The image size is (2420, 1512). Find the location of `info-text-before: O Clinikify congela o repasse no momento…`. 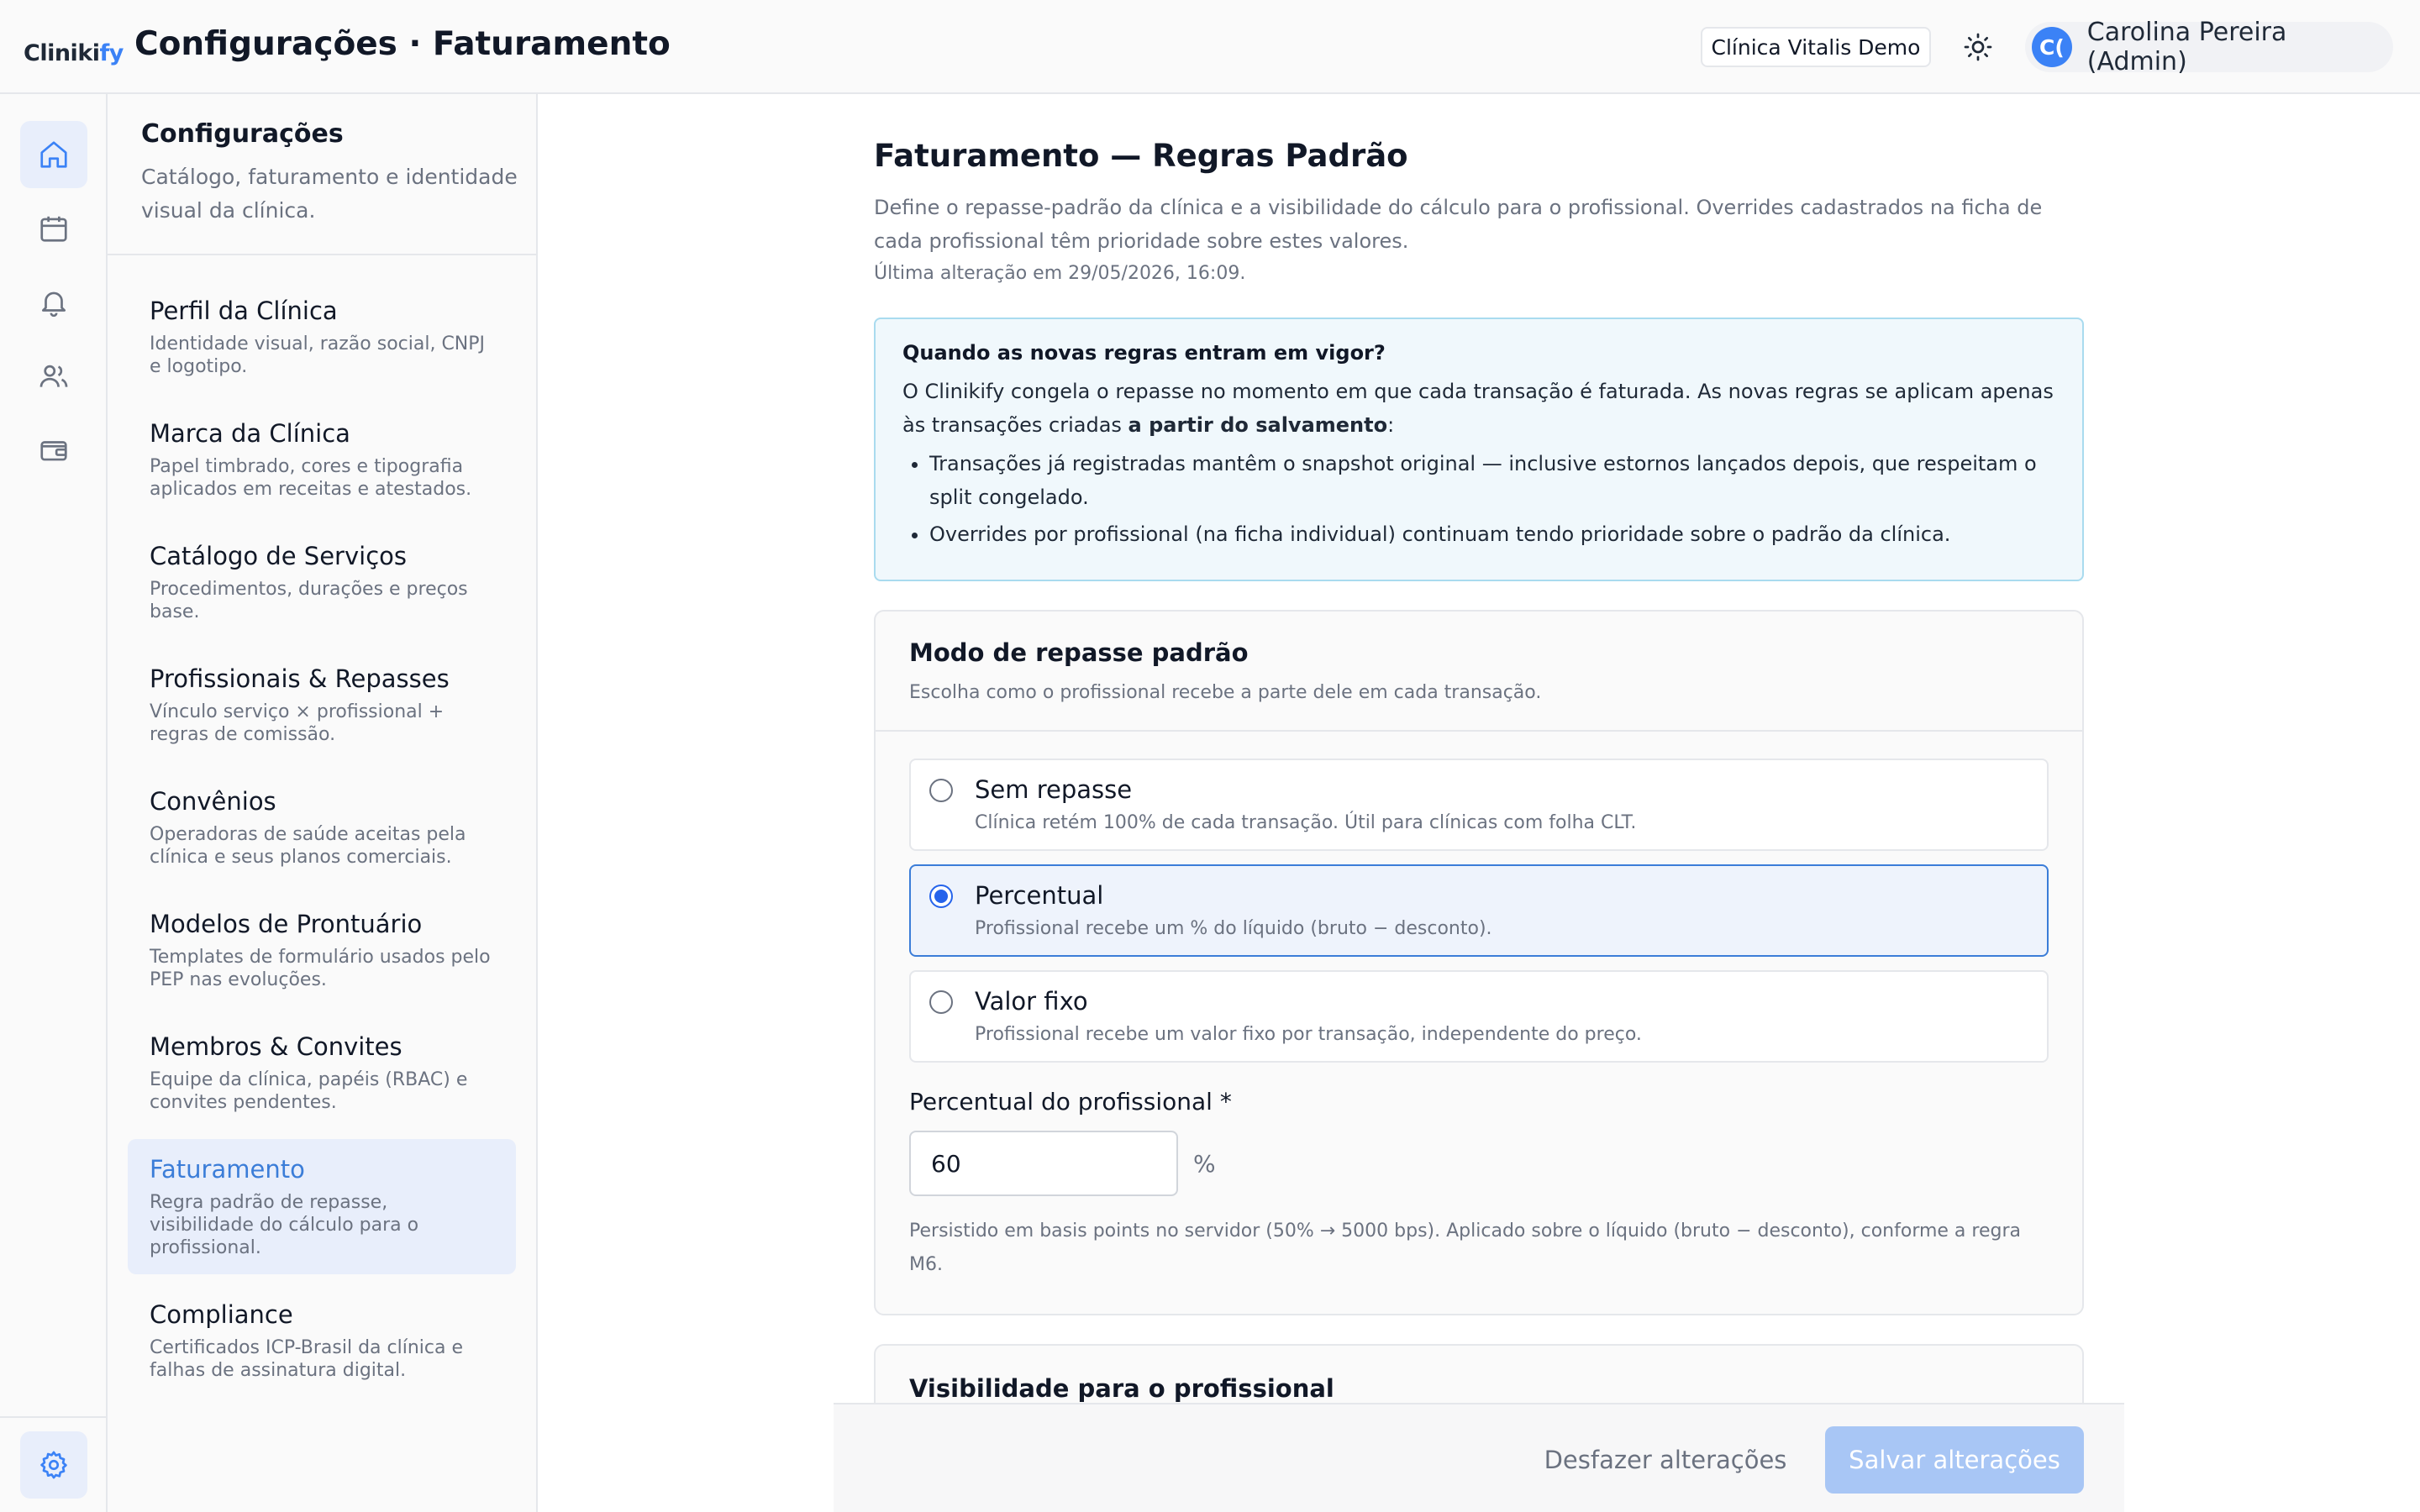

info-text-before: O Clinikify congela o repasse no momento… is located at coordinates (1478, 408).